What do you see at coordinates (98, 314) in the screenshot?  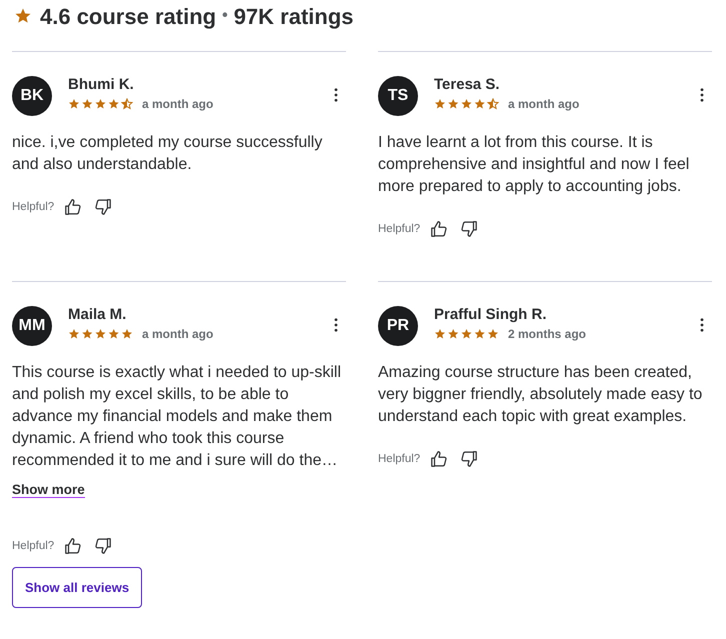 I see `reviewer-name: Maila M.` at bounding box center [98, 314].